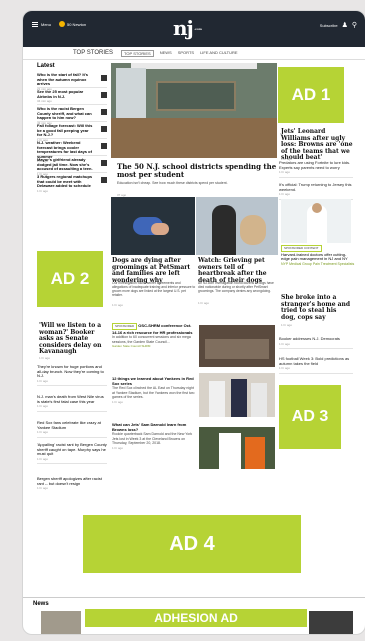  I want to click on site-header: Menu 50 Newton nj.com Subscribe ♟ ⚲, so click(194, 29).